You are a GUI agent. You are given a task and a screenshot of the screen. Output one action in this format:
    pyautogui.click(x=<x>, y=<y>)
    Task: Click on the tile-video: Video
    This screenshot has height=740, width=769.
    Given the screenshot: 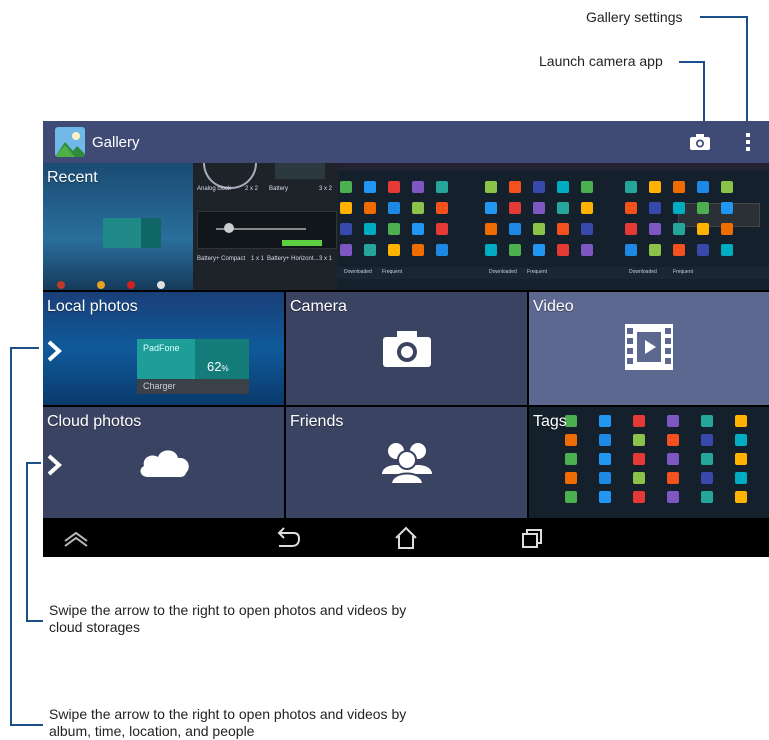 What is the action you would take?
    pyautogui.click(x=649, y=348)
    